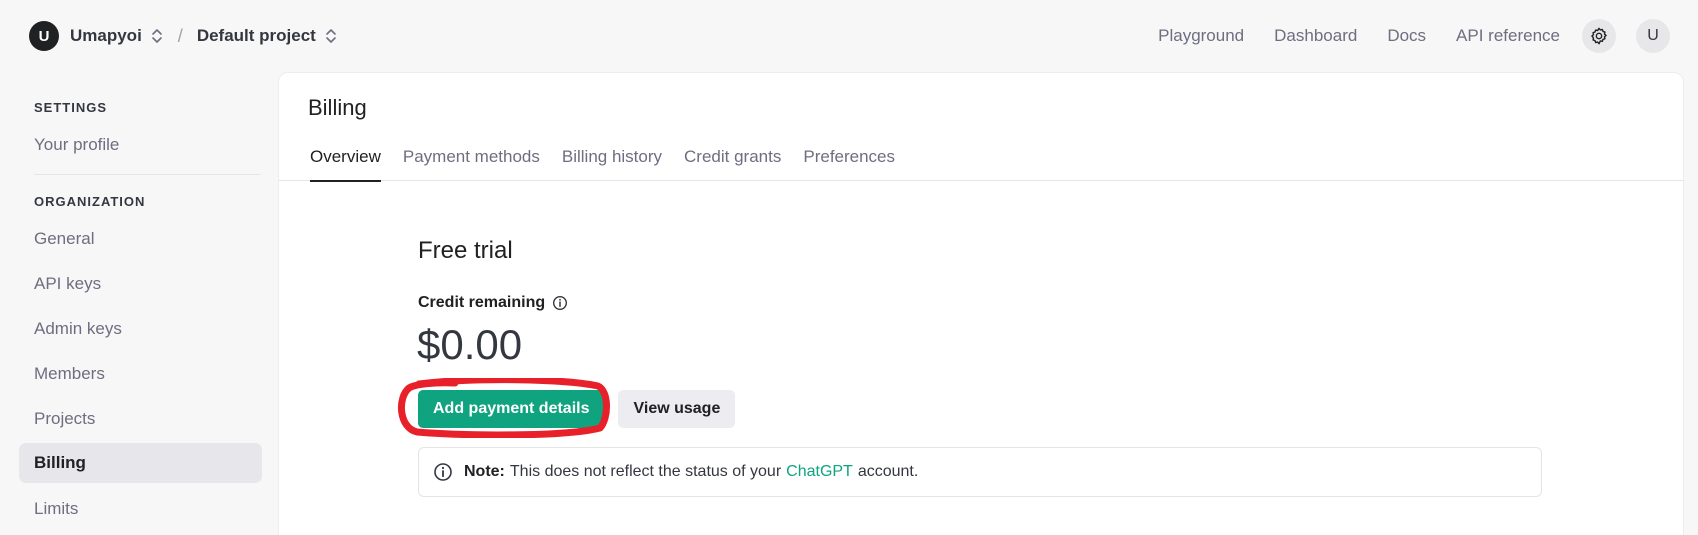 The image size is (1698, 535). I want to click on sidebar-item-general: General, so click(140, 239).